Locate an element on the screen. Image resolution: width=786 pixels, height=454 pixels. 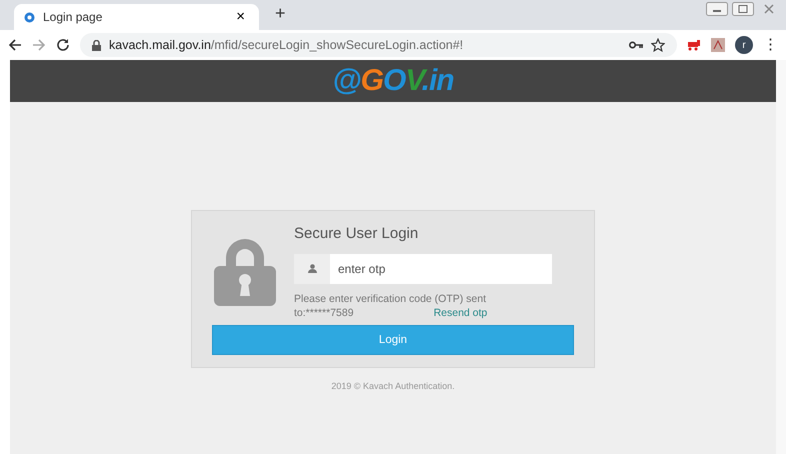
tab-title: Login page is located at coordinates (72, 17).